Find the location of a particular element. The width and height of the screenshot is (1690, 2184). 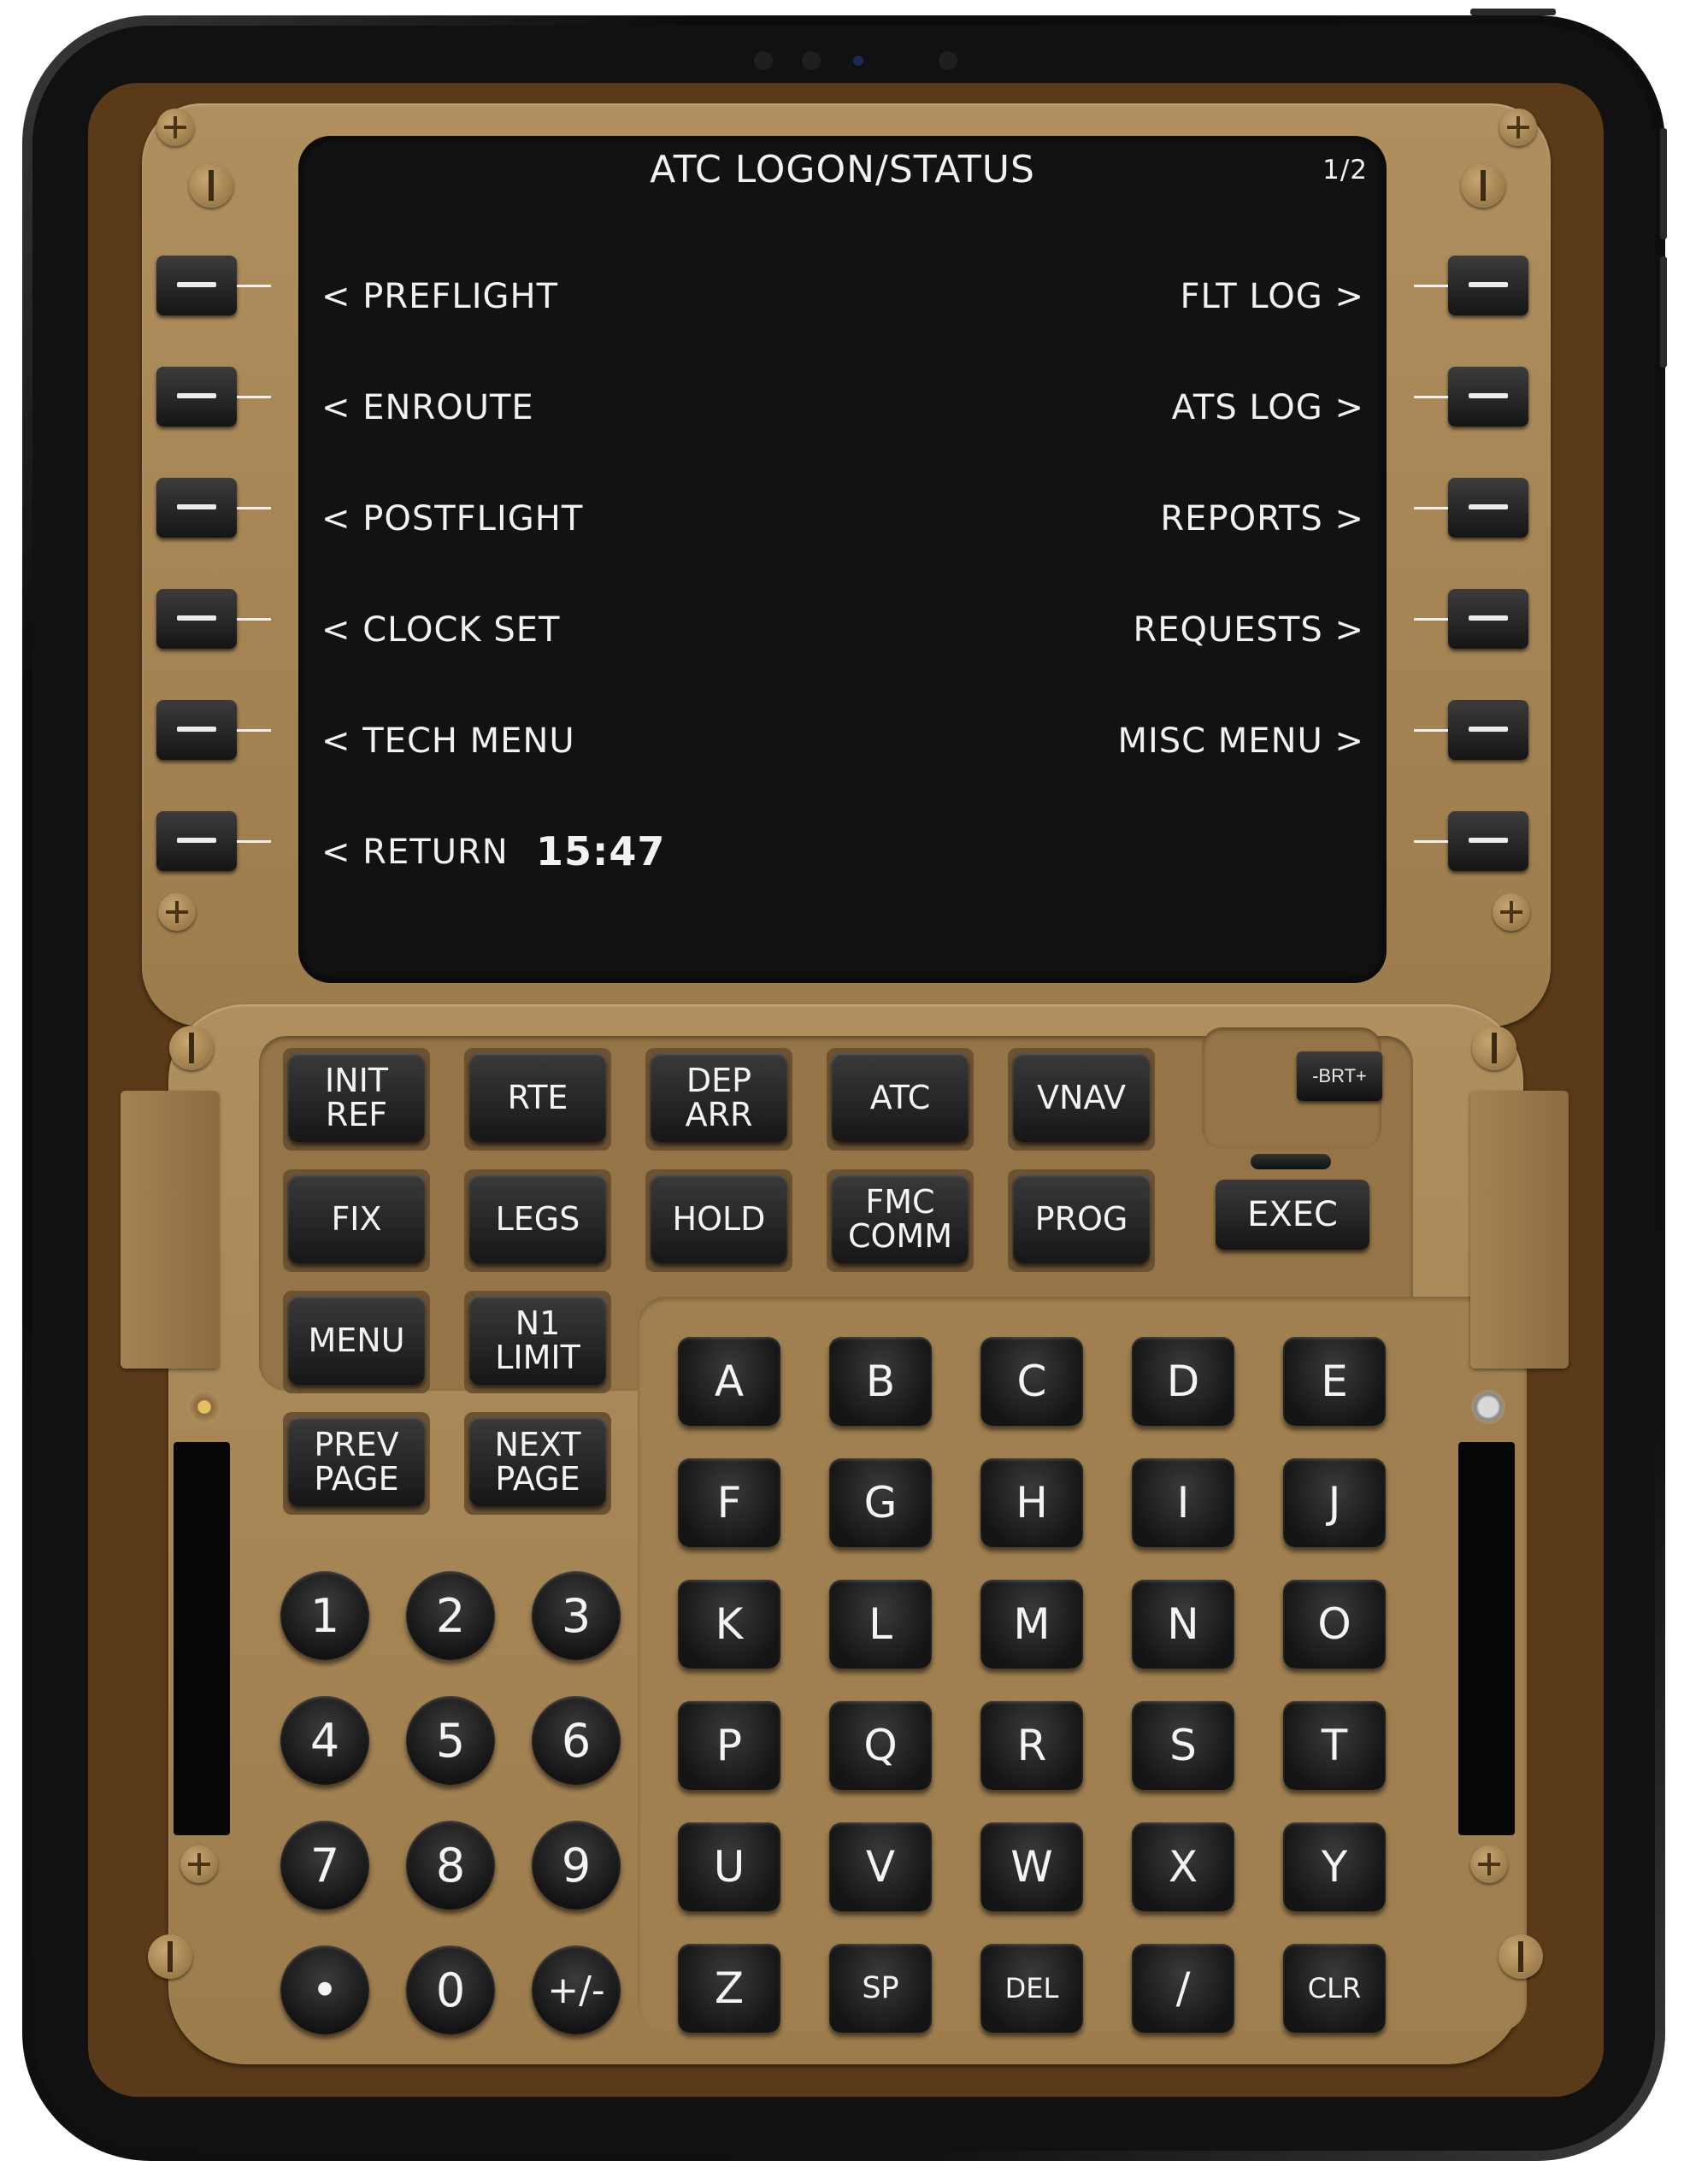

delete-key: DEL is located at coordinates (1031, 1989).